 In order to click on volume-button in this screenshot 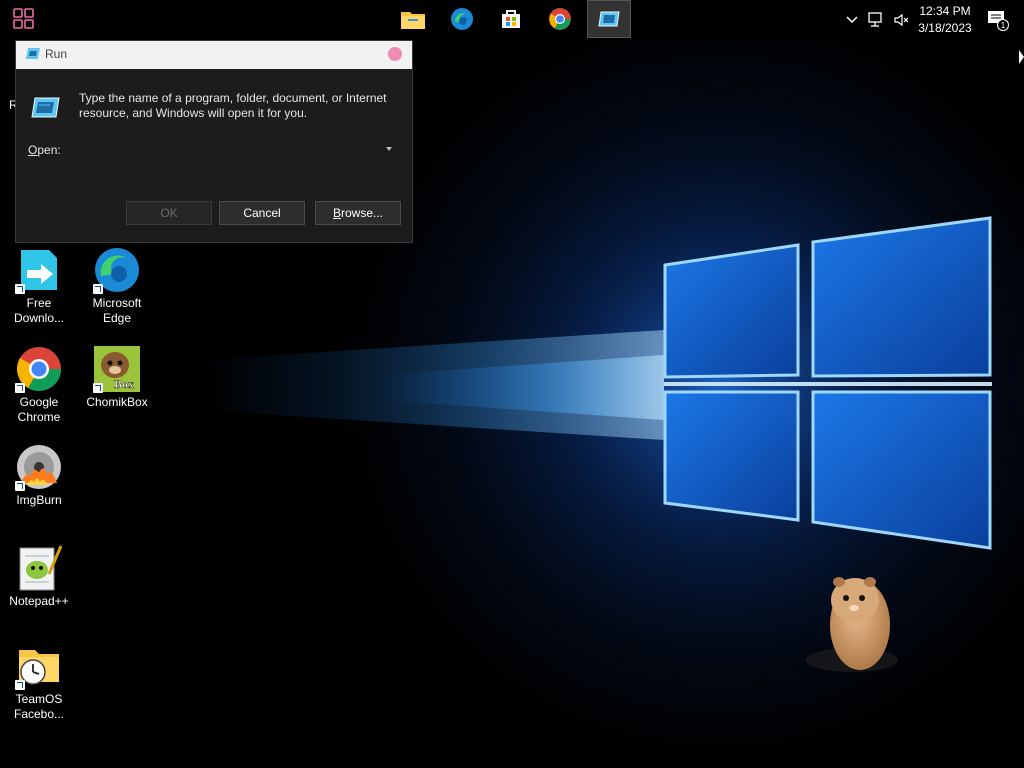, I will do `click(901, 20)`.